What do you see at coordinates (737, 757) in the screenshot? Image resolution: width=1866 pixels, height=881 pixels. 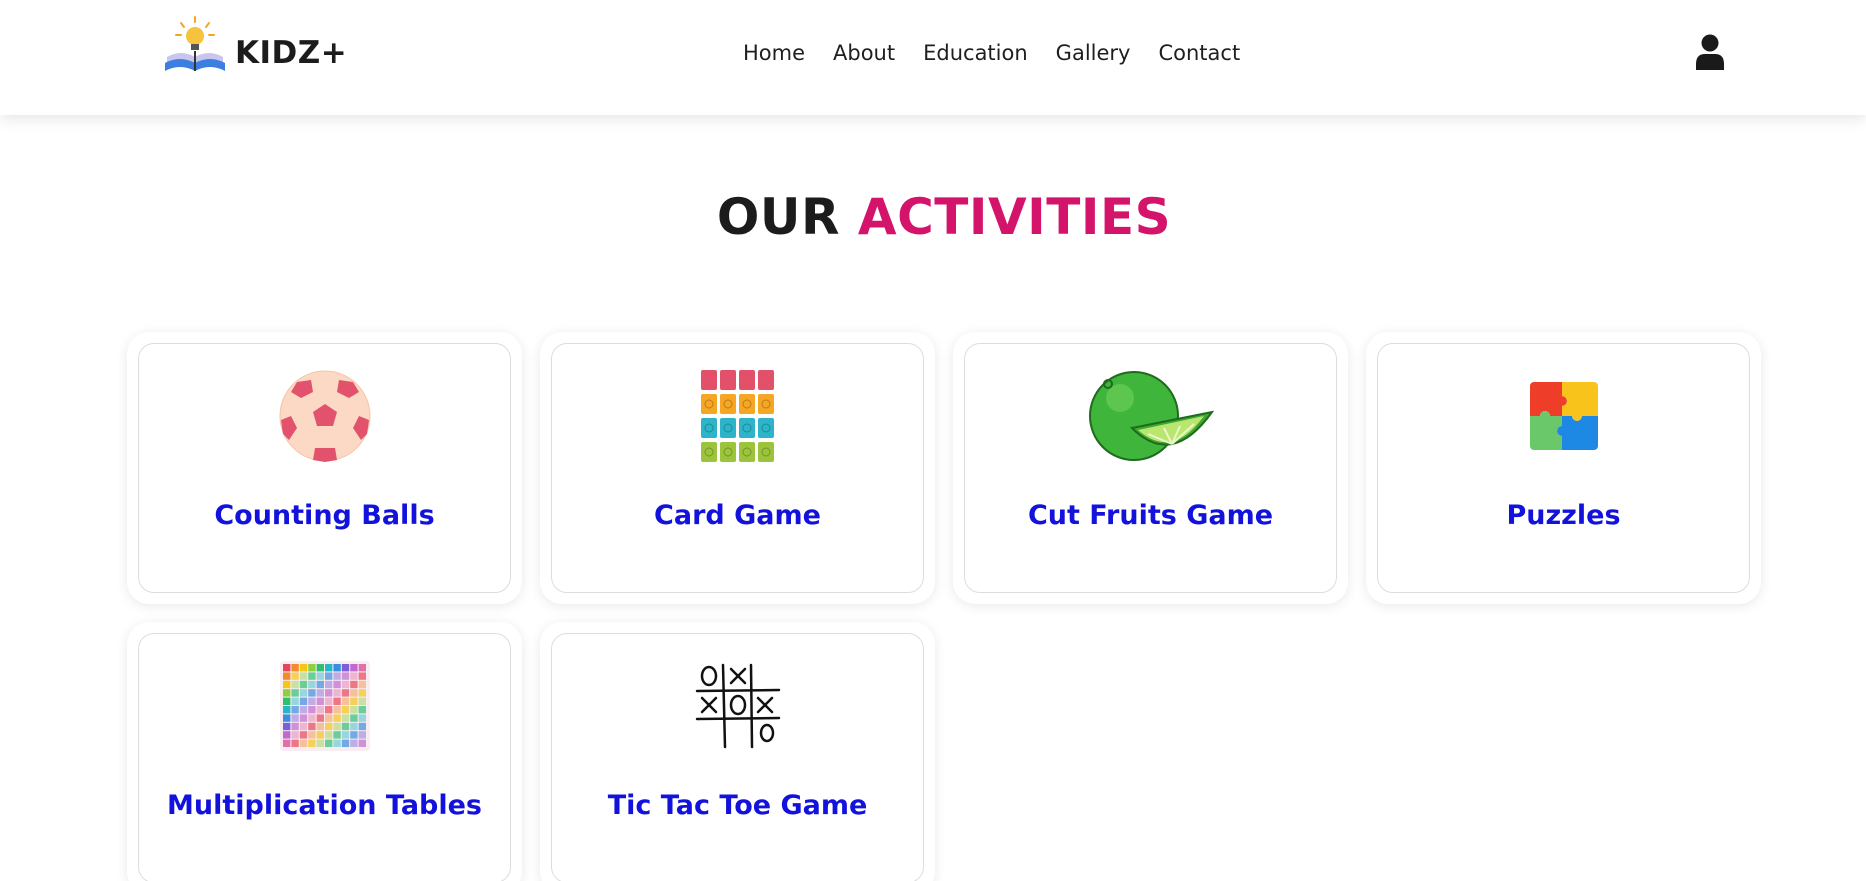 I see `activity-tic-tac-toe-game: Tic Tac Toe Game` at bounding box center [737, 757].